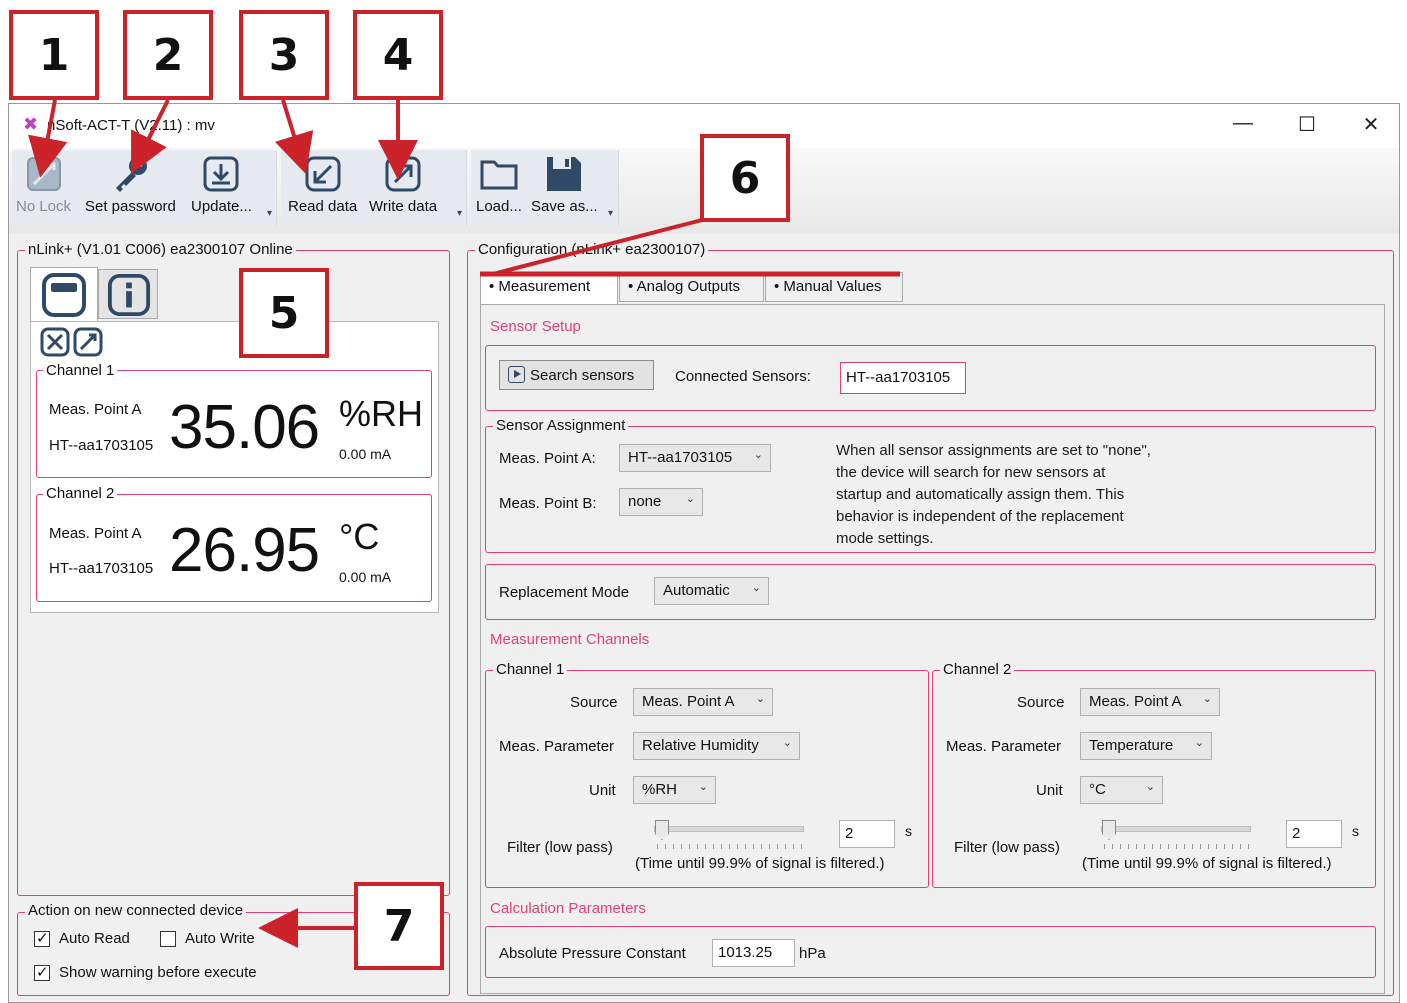  I want to click on annotation-1-arrow, so click(48, 138).